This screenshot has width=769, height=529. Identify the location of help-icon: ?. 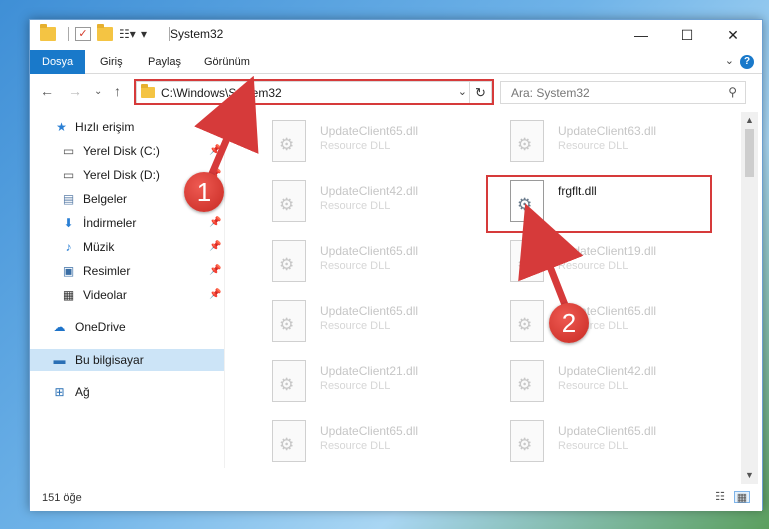
(747, 62).